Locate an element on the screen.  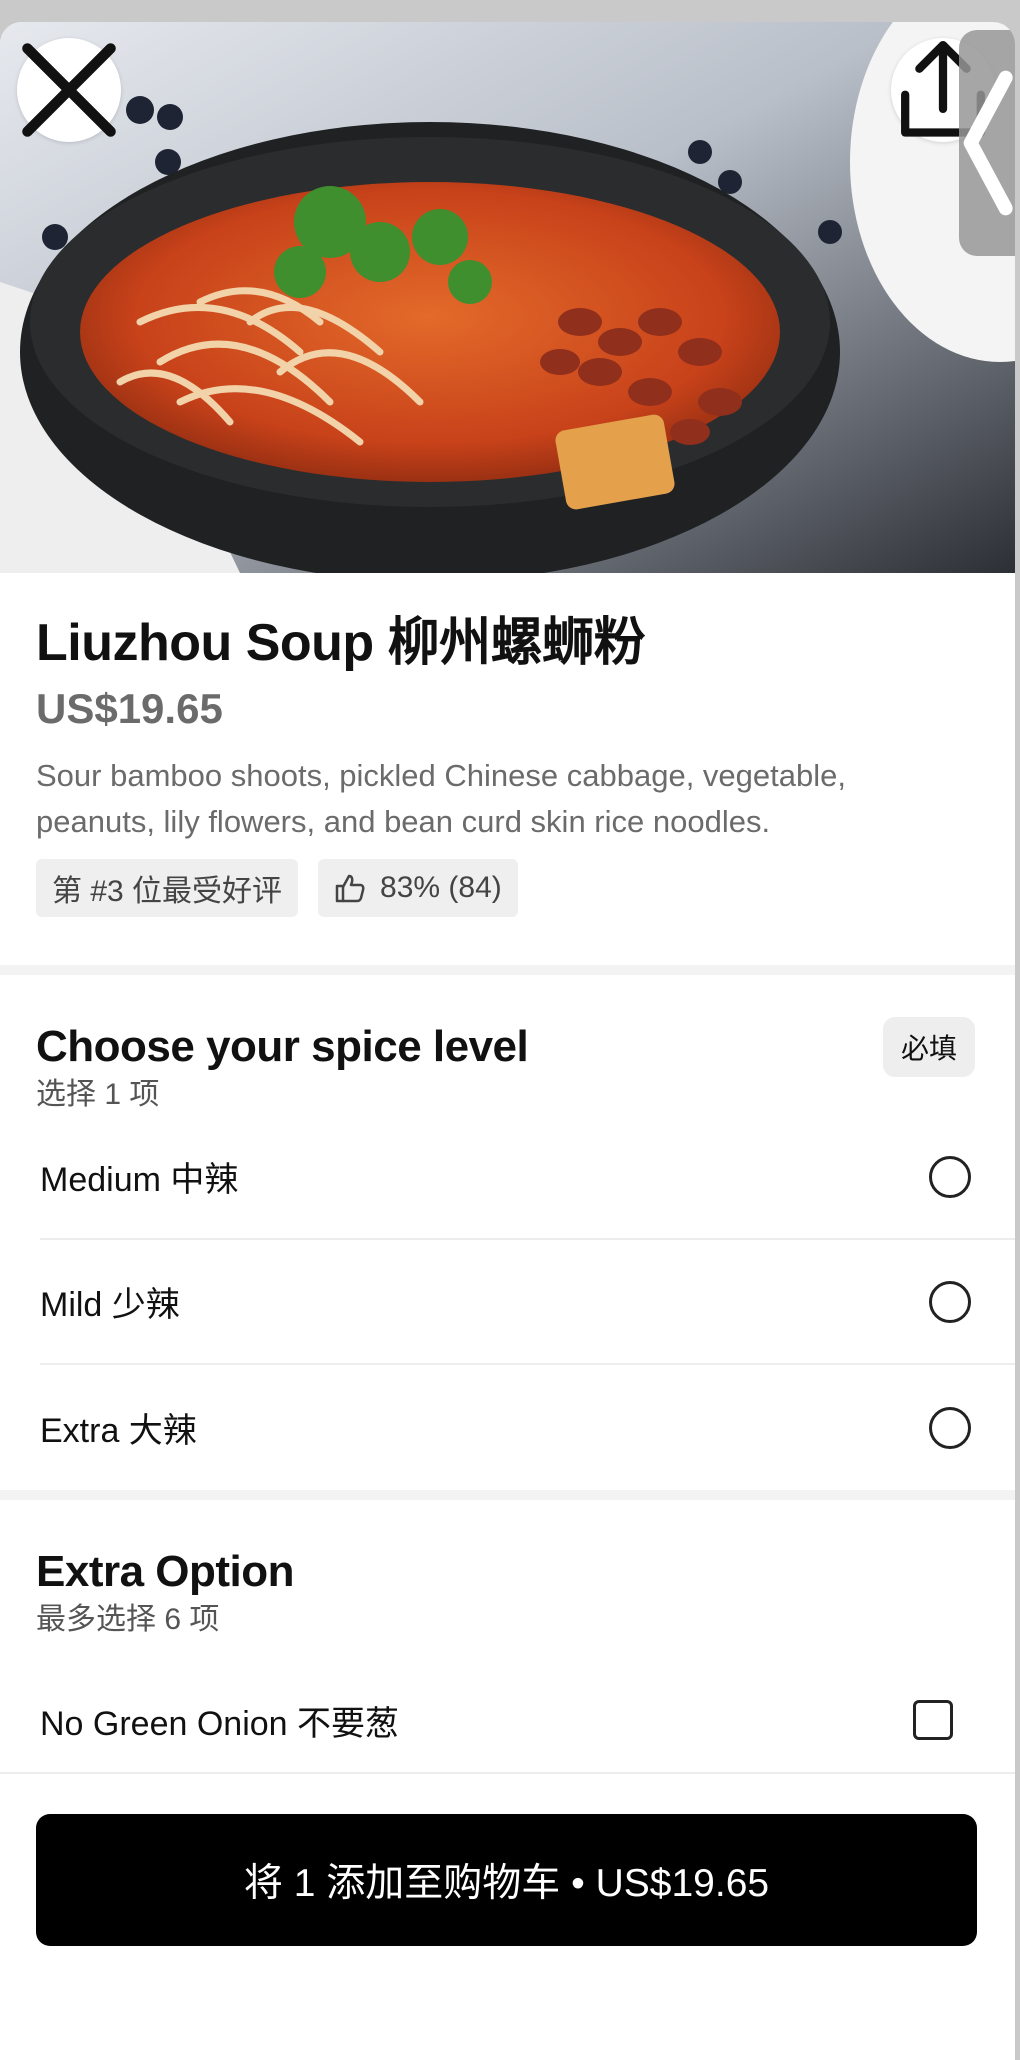
rating-badge: 83% (84) is located at coordinates (418, 888).